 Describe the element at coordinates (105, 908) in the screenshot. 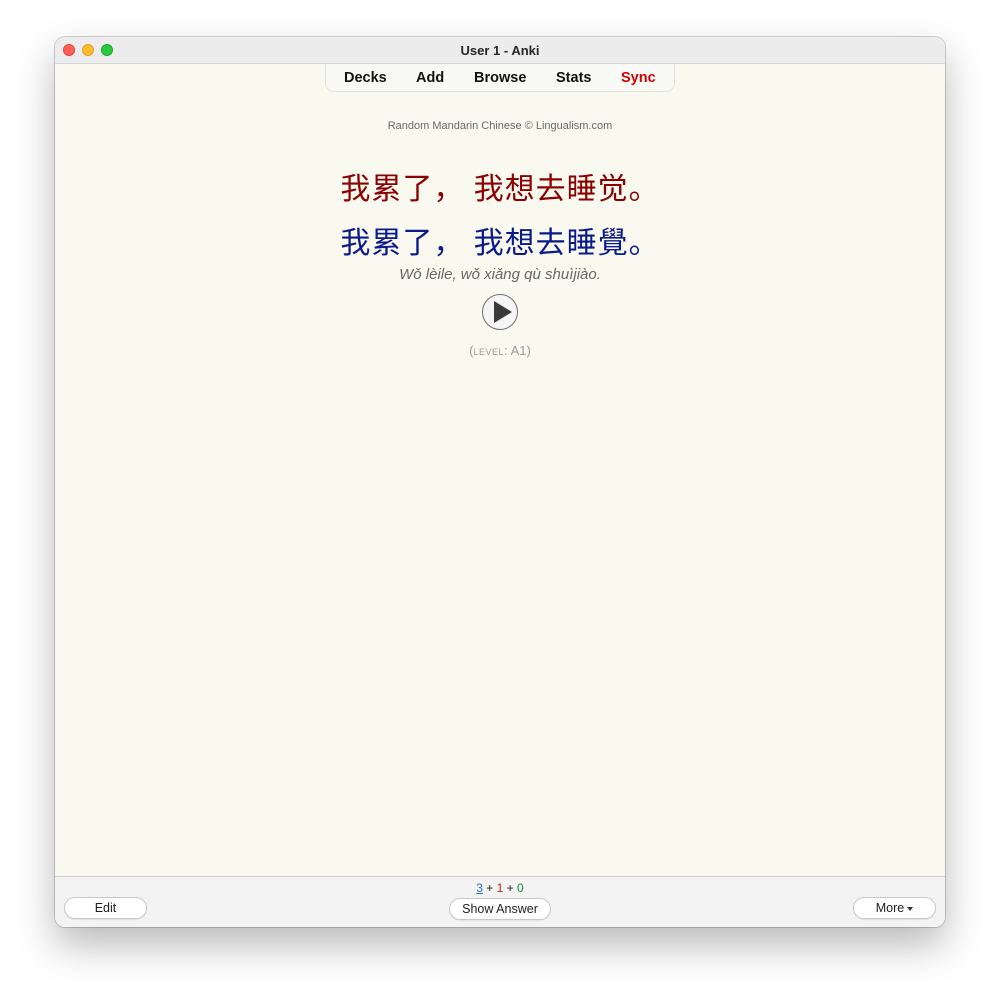

I see `edit-button: Edit` at that location.